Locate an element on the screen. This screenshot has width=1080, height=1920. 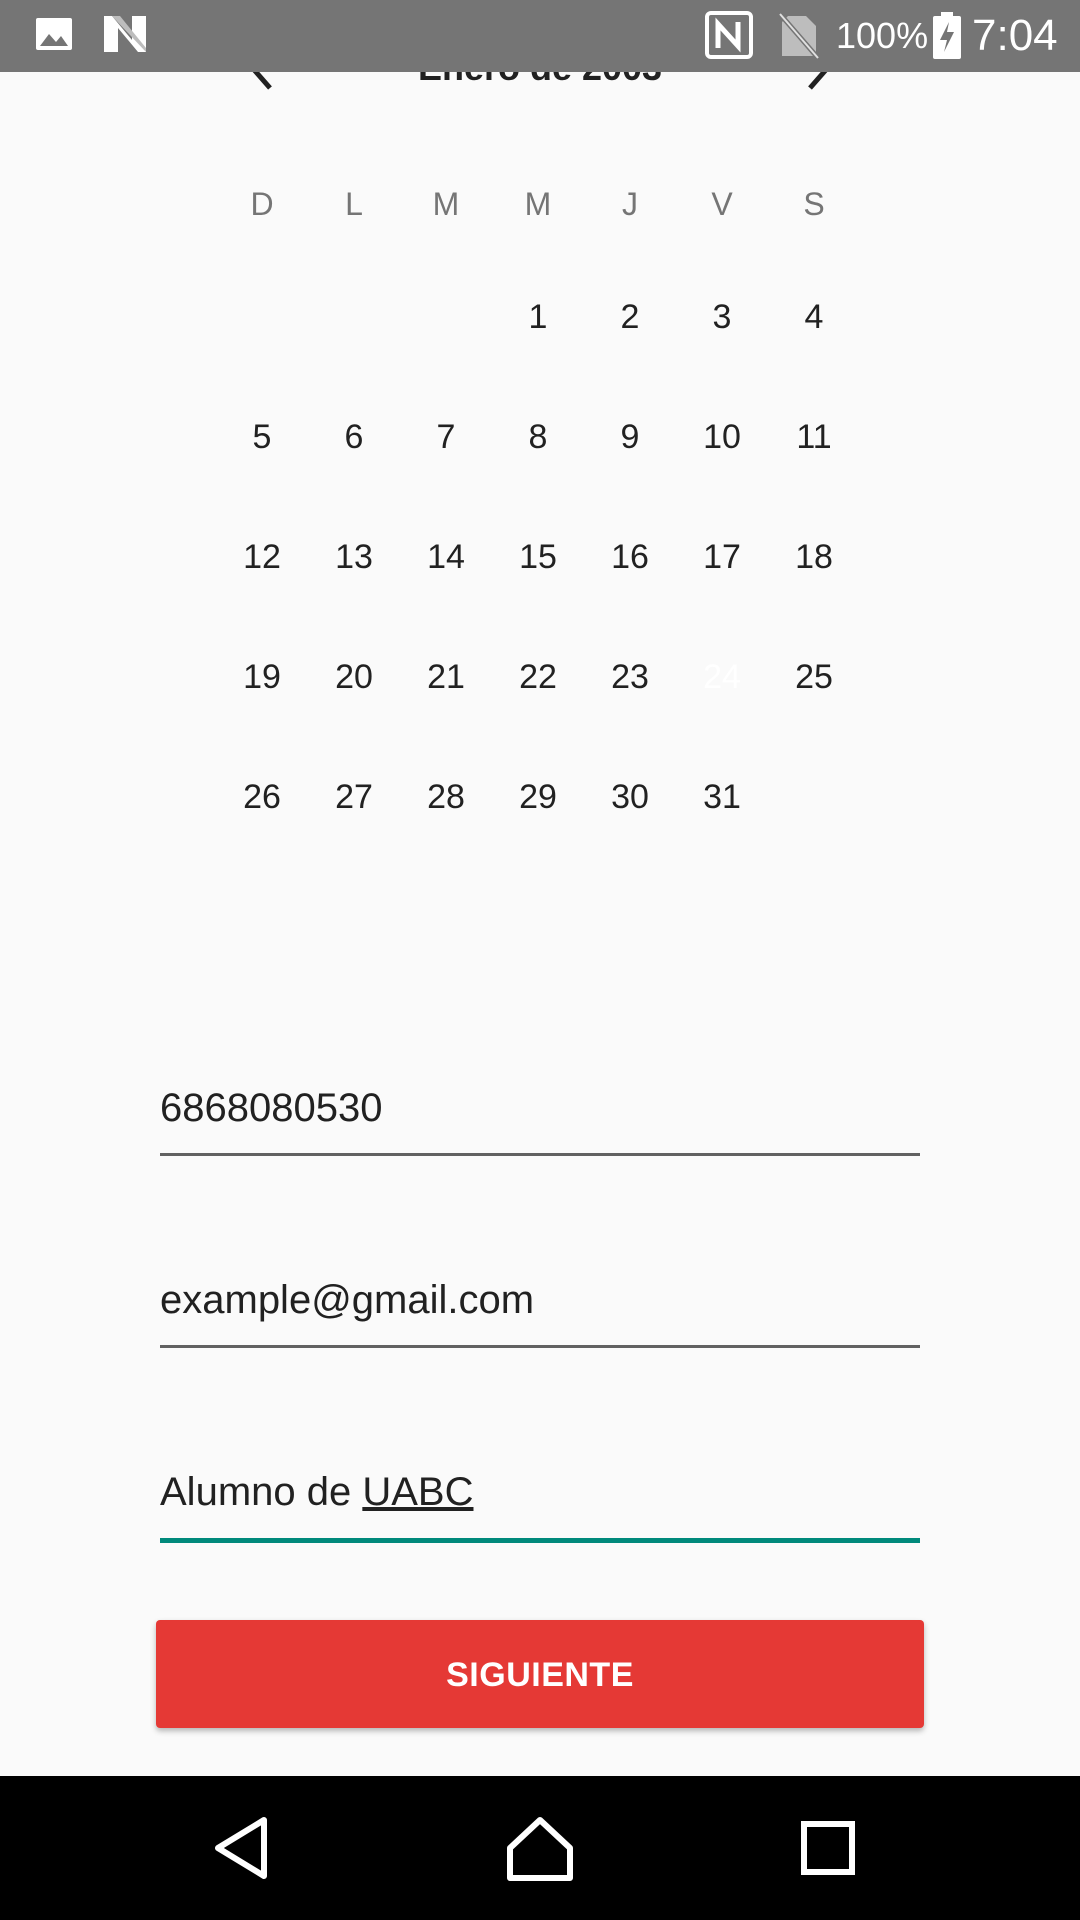
day-number: 6 is located at coordinates (354, 437).